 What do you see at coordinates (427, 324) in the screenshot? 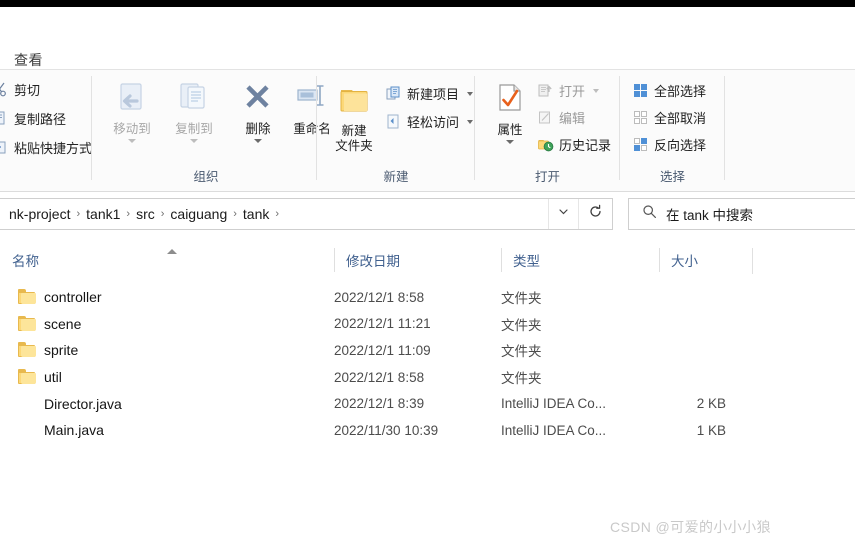
I see `table-row: scene 2022/12/1 11:21 文件夹` at bounding box center [427, 324].